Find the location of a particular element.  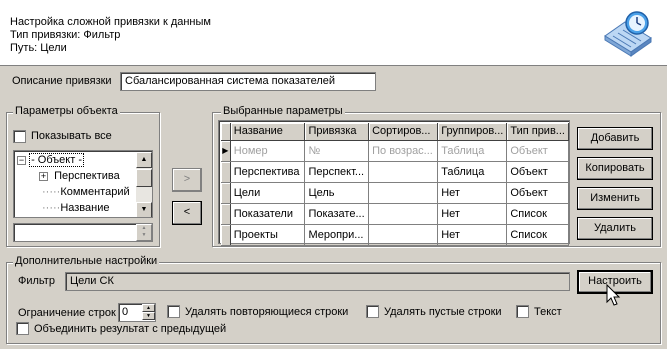

row-indicator-icon: ▶ is located at coordinates (226, 151).